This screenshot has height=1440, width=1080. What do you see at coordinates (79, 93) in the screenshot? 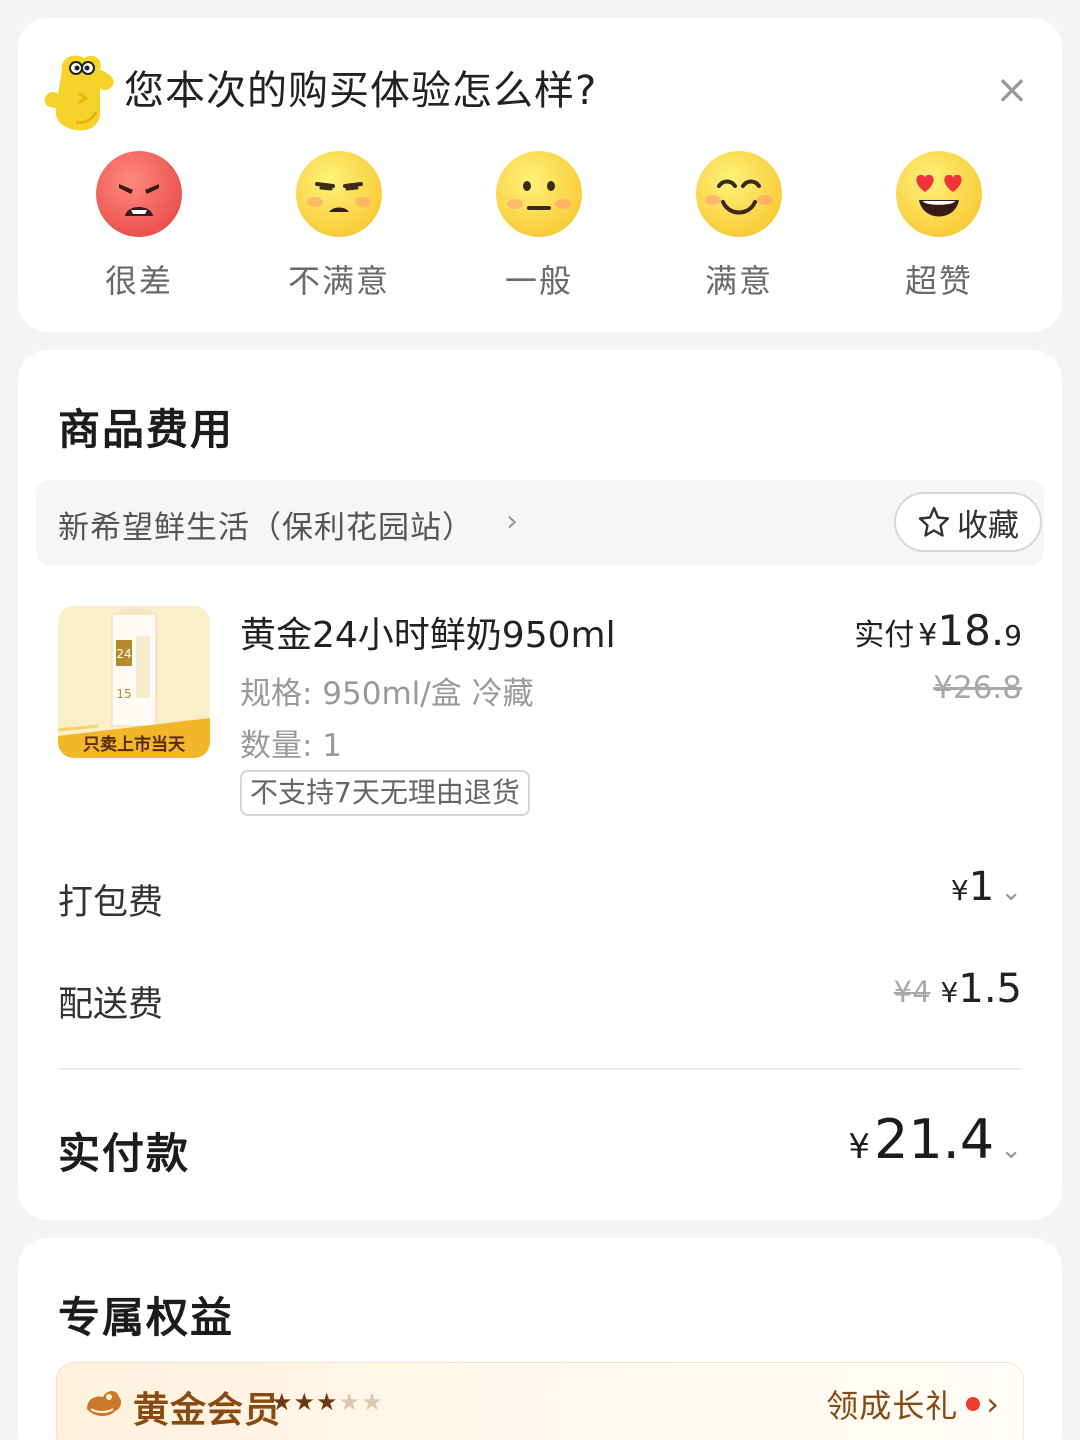
I see `mascot-icon` at bounding box center [79, 93].